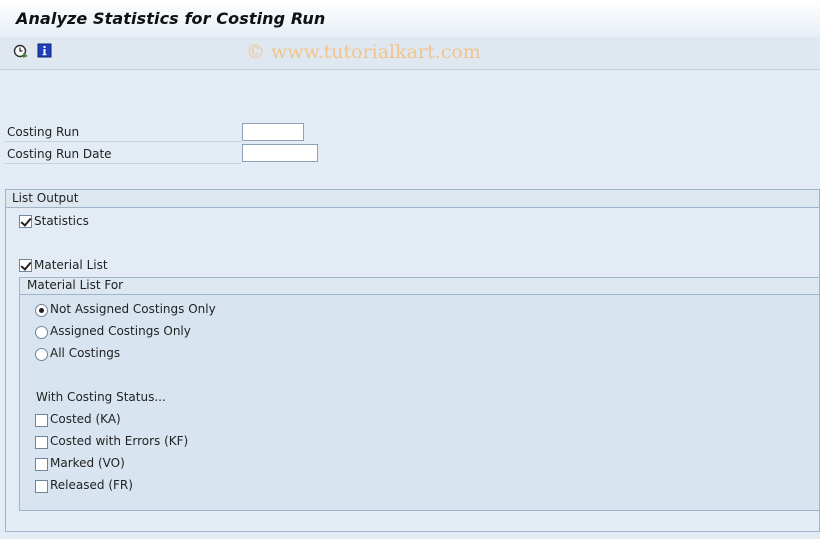  Describe the element at coordinates (419, 286) in the screenshot. I see `material-list-for-header: Material List For` at that location.